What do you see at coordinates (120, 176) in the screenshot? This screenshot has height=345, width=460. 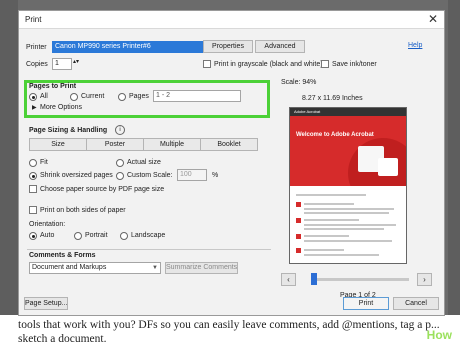 I see `custom-scale-radio` at bounding box center [120, 176].